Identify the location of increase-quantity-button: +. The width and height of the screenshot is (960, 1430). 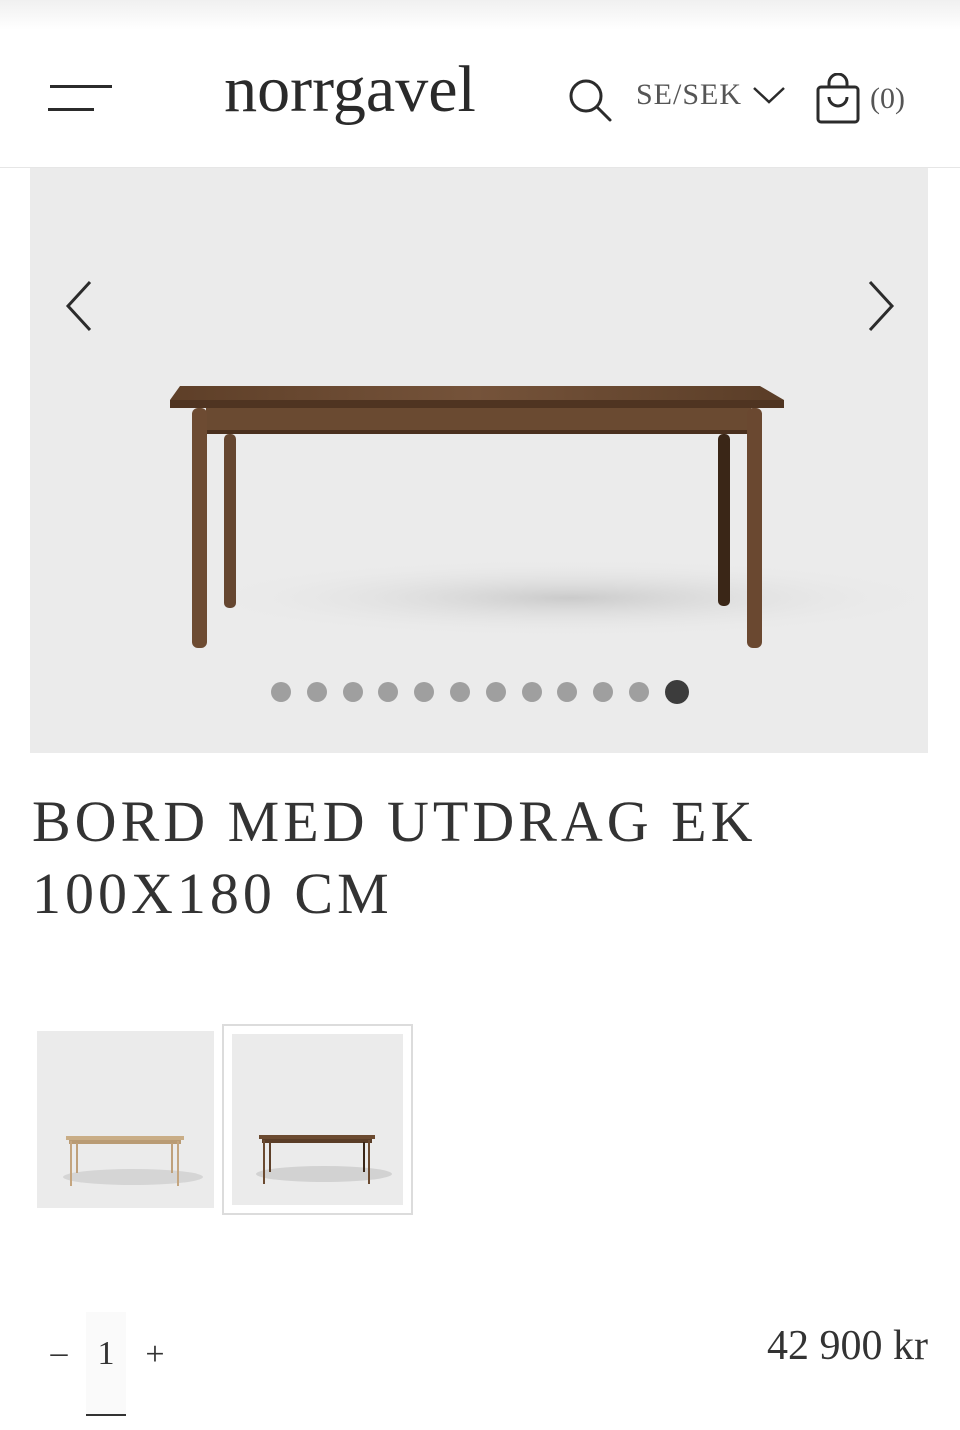
(155, 1355).